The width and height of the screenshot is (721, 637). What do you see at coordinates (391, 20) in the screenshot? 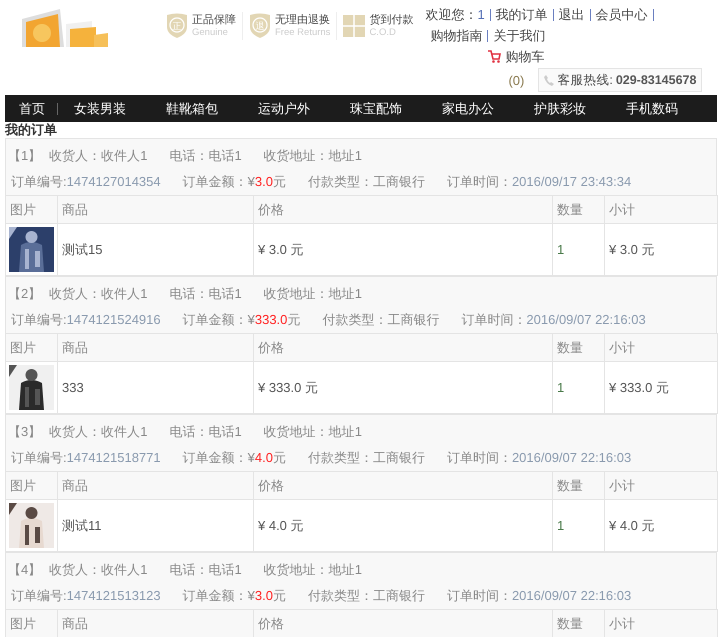
I see `badge-title: 货到付款` at bounding box center [391, 20].